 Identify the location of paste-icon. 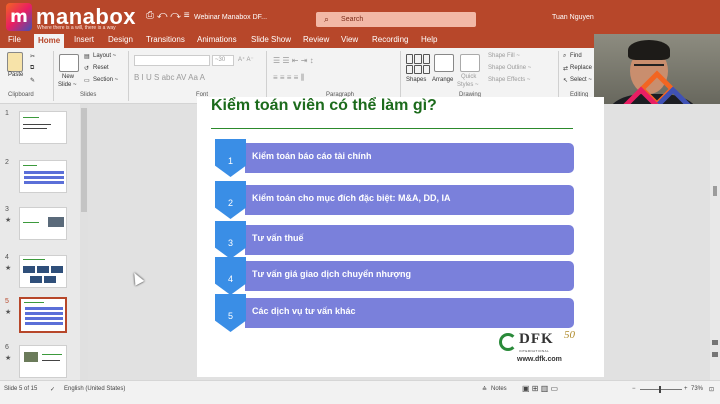
(15, 62).